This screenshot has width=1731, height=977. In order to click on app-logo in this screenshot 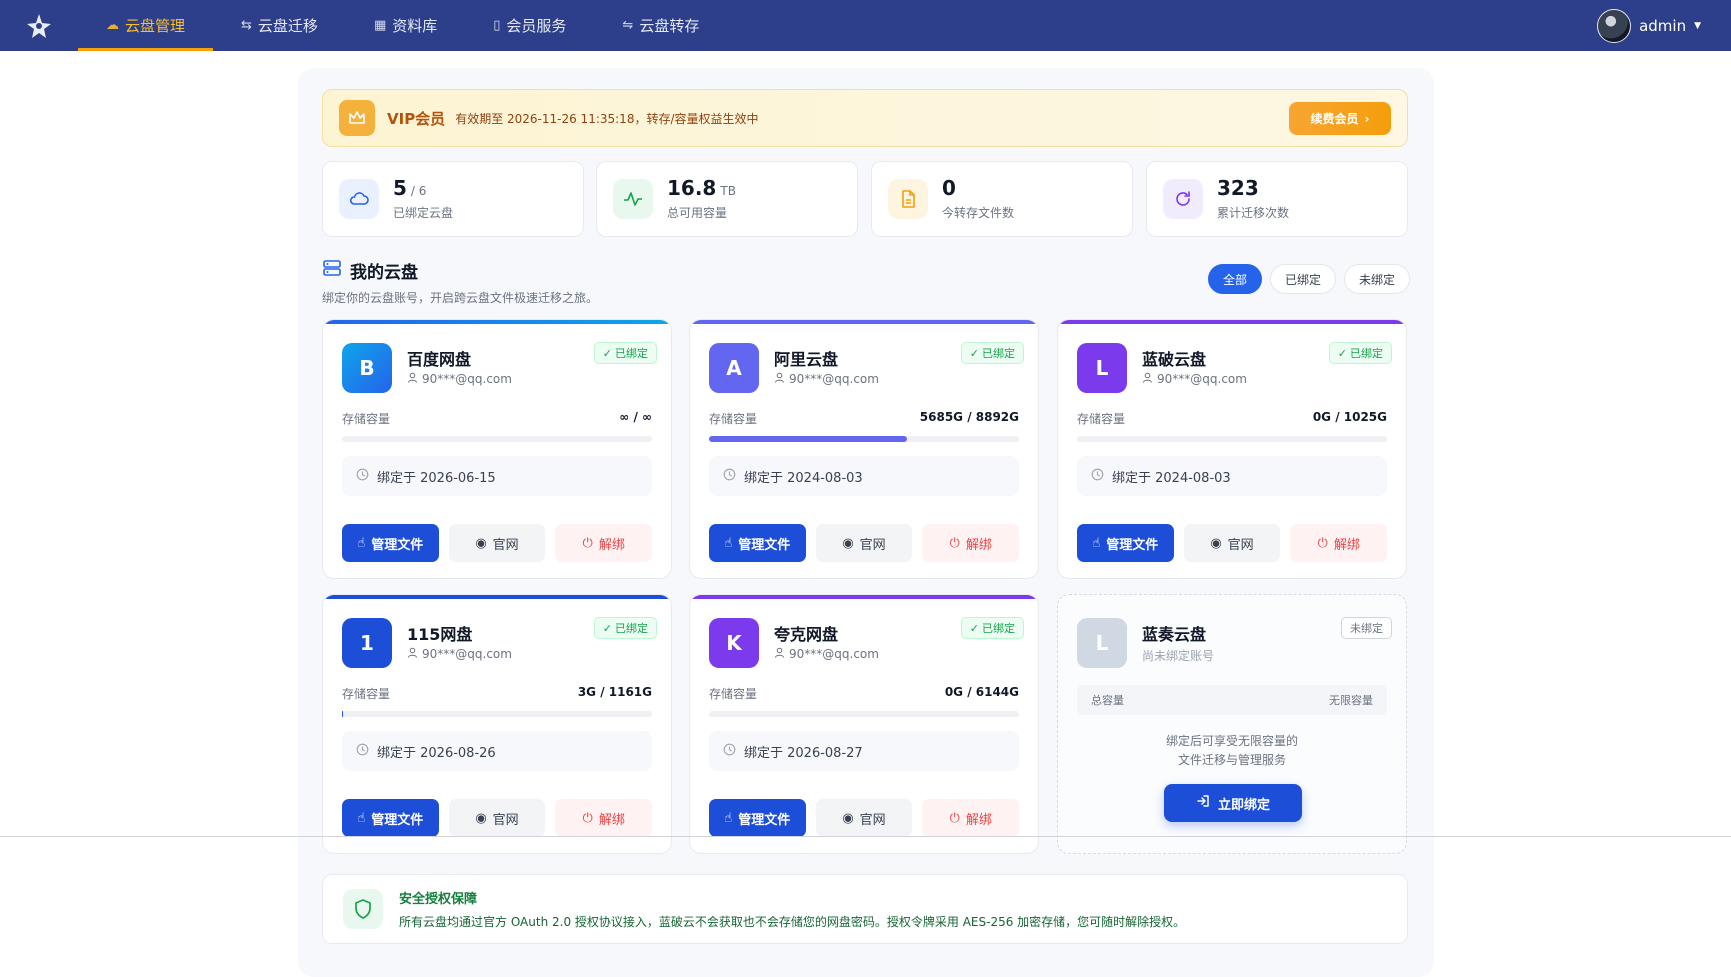, I will do `click(39, 25)`.